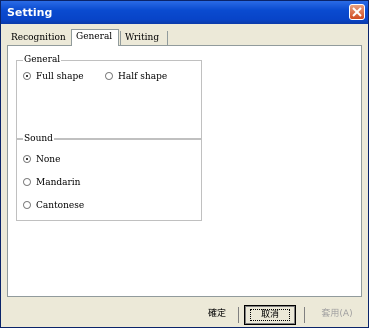 This screenshot has width=369, height=328. What do you see at coordinates (95, 37) in the screenshot?
I see `tab-general: General` at bounding box center [95, 37].